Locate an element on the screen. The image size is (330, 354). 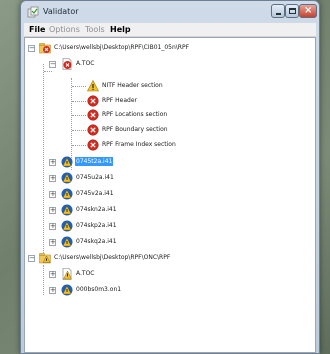
tree-node-label: RPF Boundary section is located at coordinates (135, 129).